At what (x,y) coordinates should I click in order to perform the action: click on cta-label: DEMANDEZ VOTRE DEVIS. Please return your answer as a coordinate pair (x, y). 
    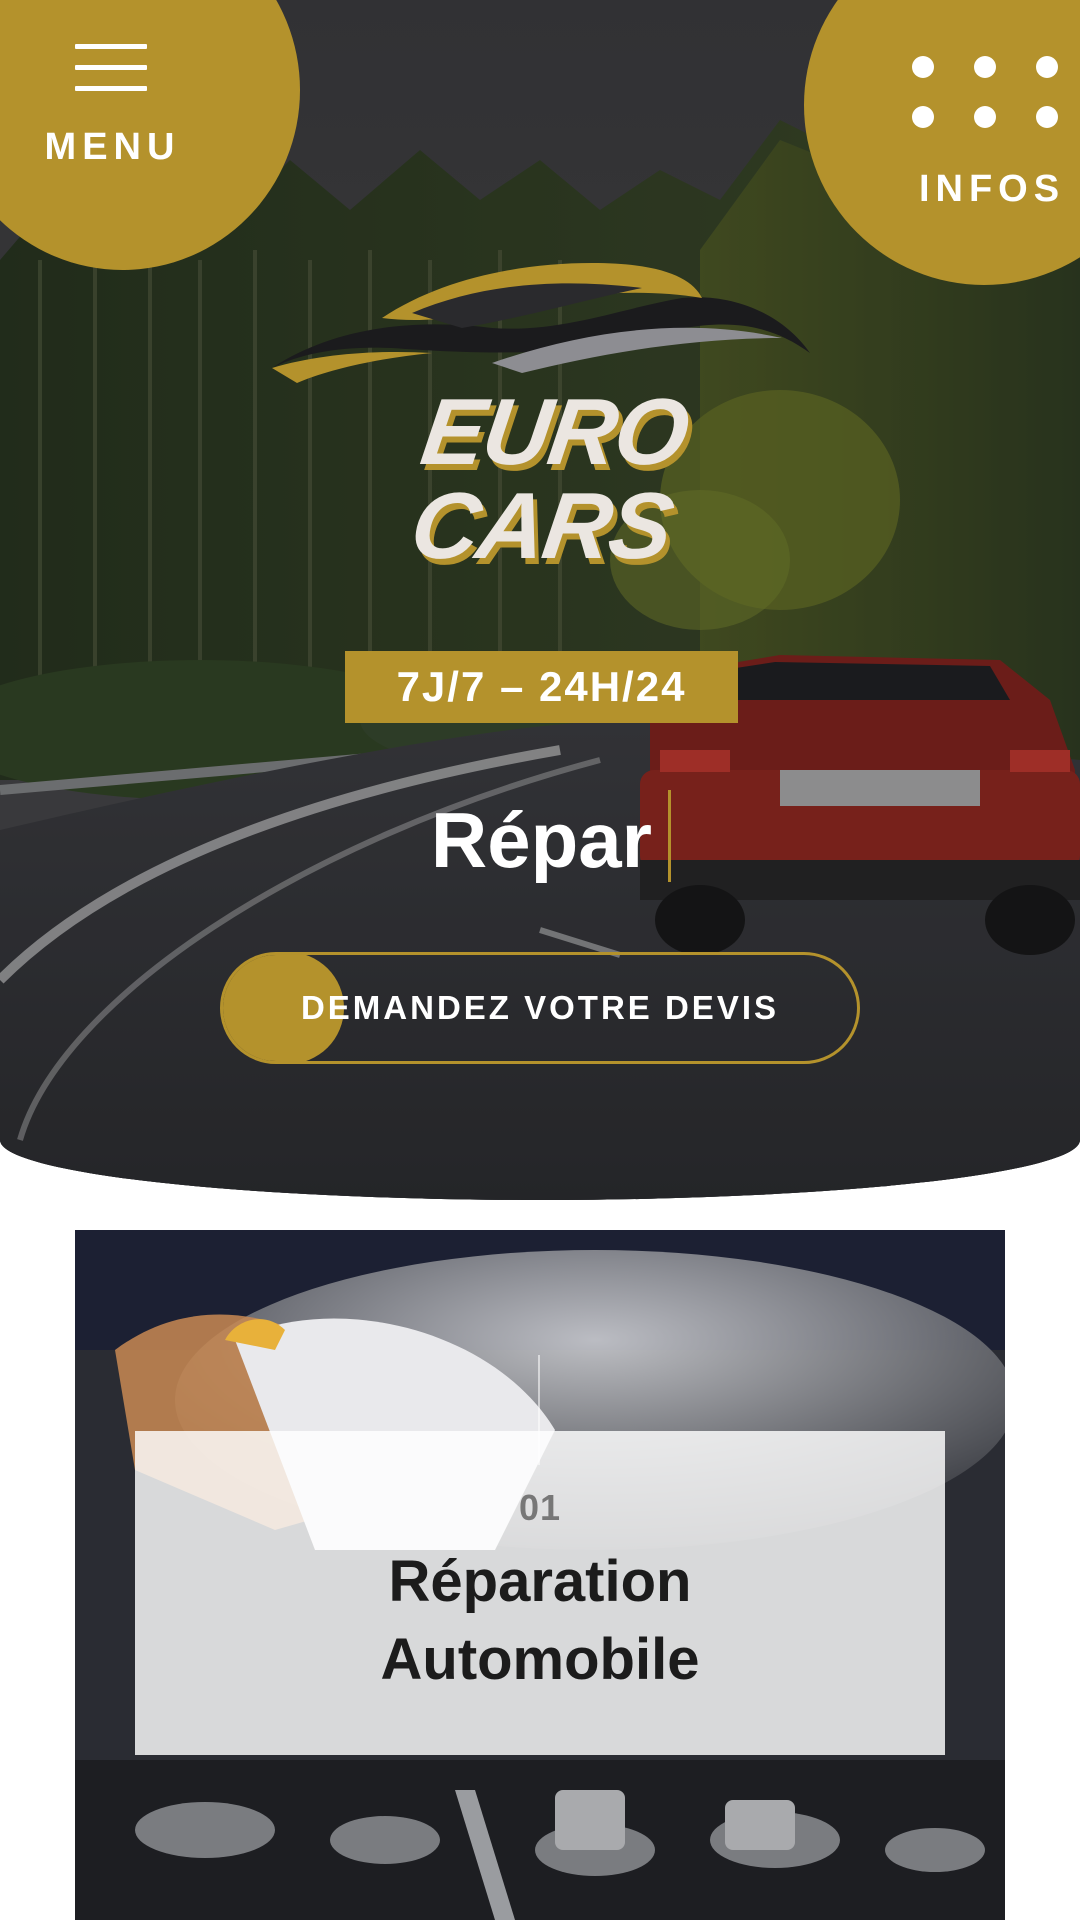
    Looking at the image, I should click on (540, 1008).